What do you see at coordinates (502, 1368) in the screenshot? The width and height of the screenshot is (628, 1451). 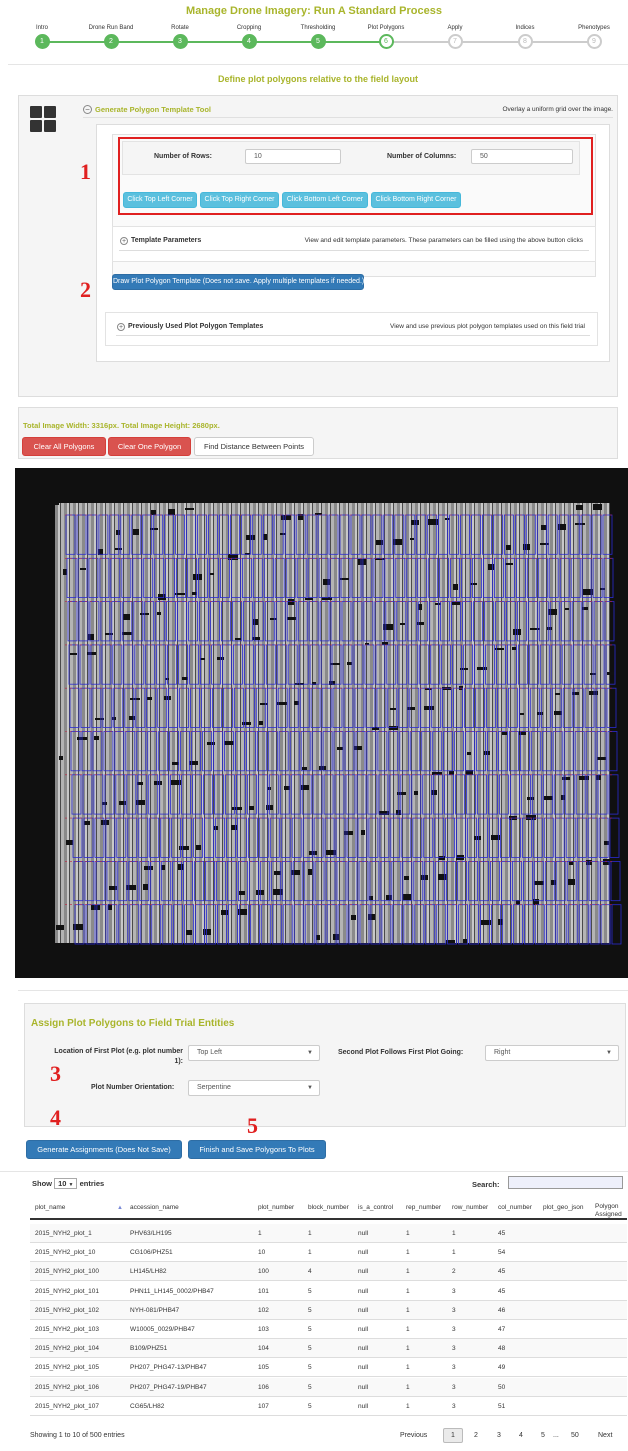 I see `cell-col-number: 49` at bounding box center [502, 1368].